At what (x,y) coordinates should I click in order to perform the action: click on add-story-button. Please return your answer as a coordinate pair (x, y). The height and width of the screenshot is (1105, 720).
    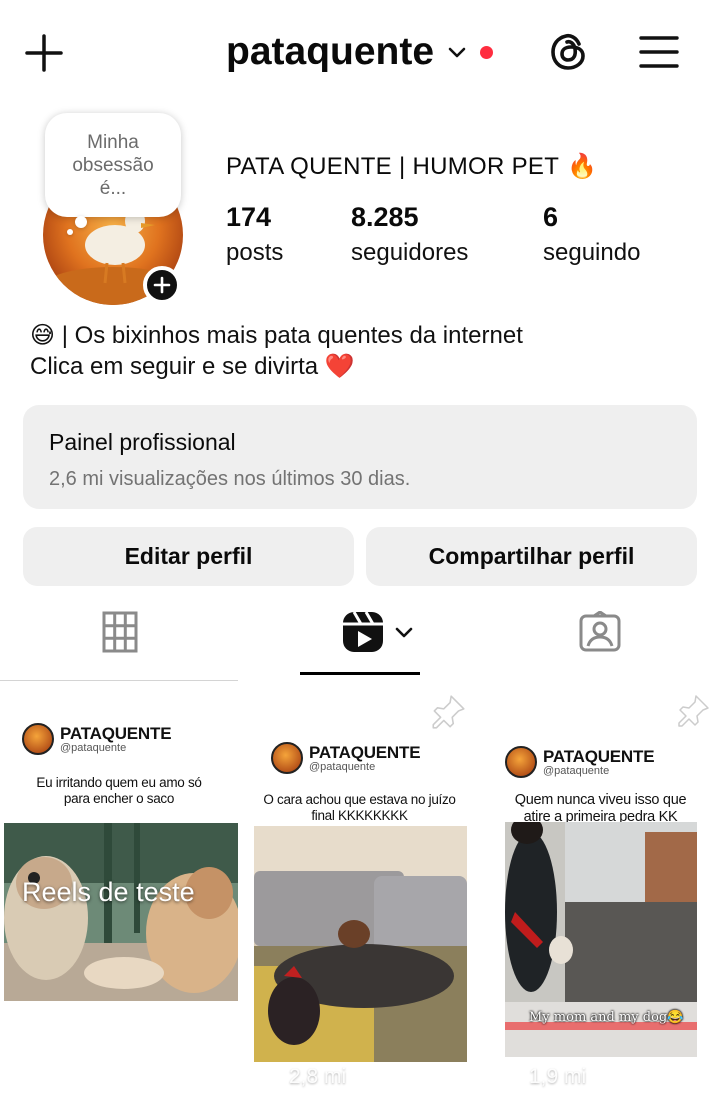
    Looking at the image, I should click on (162, 285).